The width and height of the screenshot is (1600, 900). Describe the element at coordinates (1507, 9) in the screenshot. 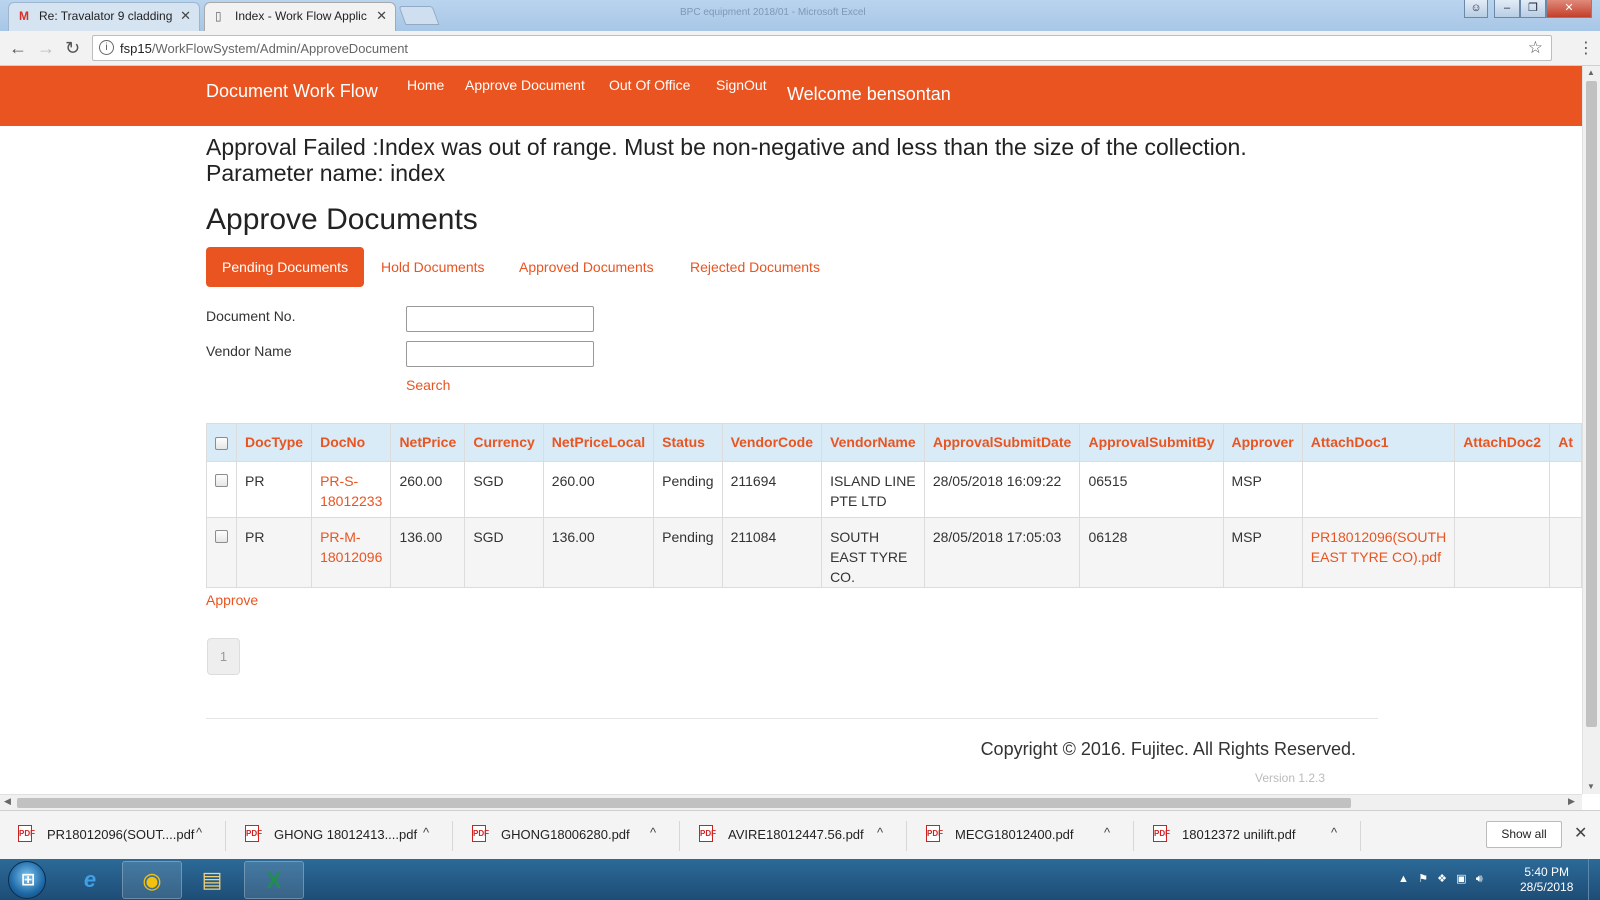

I see `minimize-button: –` at that location.